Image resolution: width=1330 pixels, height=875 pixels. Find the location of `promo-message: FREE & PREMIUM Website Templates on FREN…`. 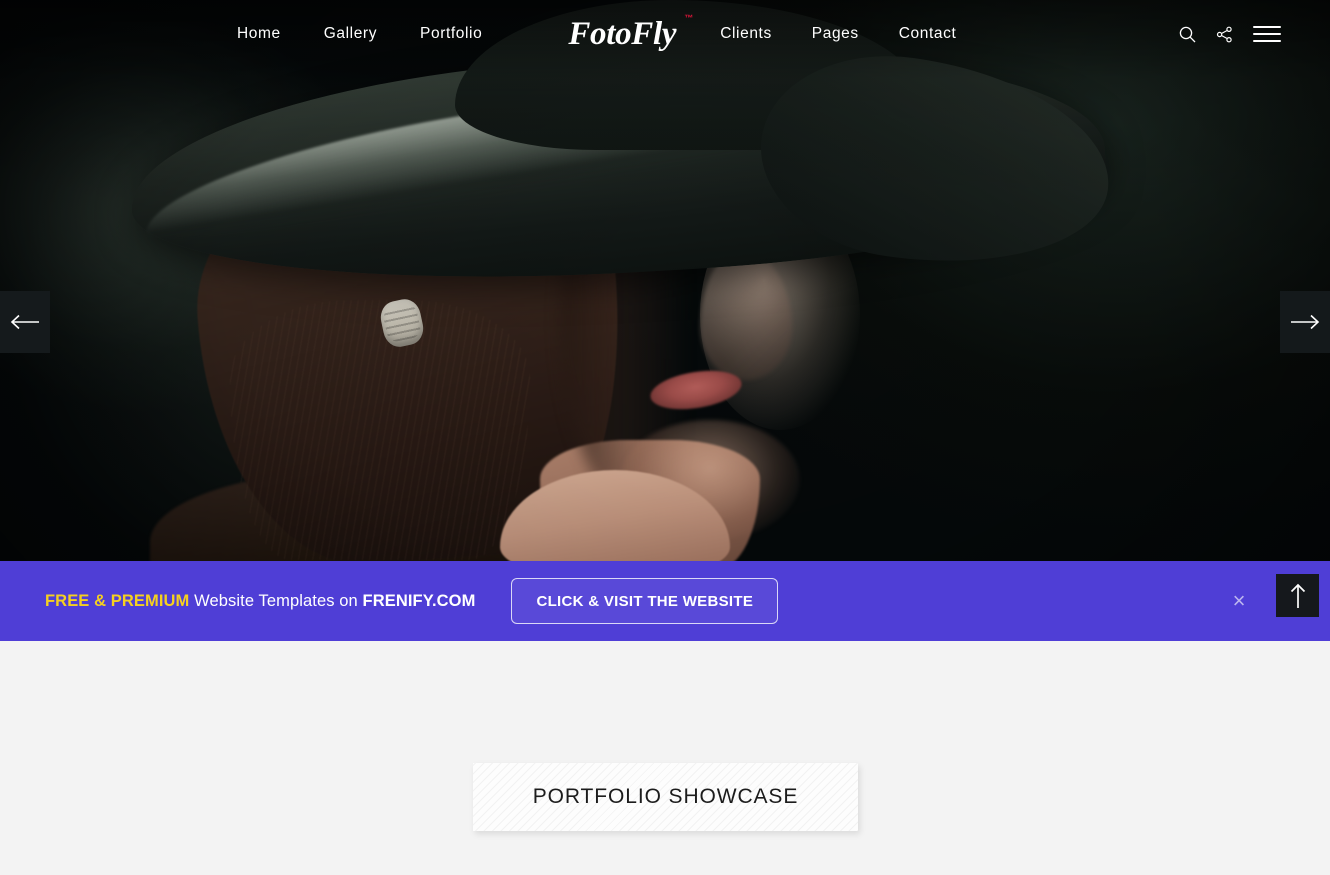

promo-message: FREE & PREMIUM Website Templates on FREN… is located at coordinates (260, 601).